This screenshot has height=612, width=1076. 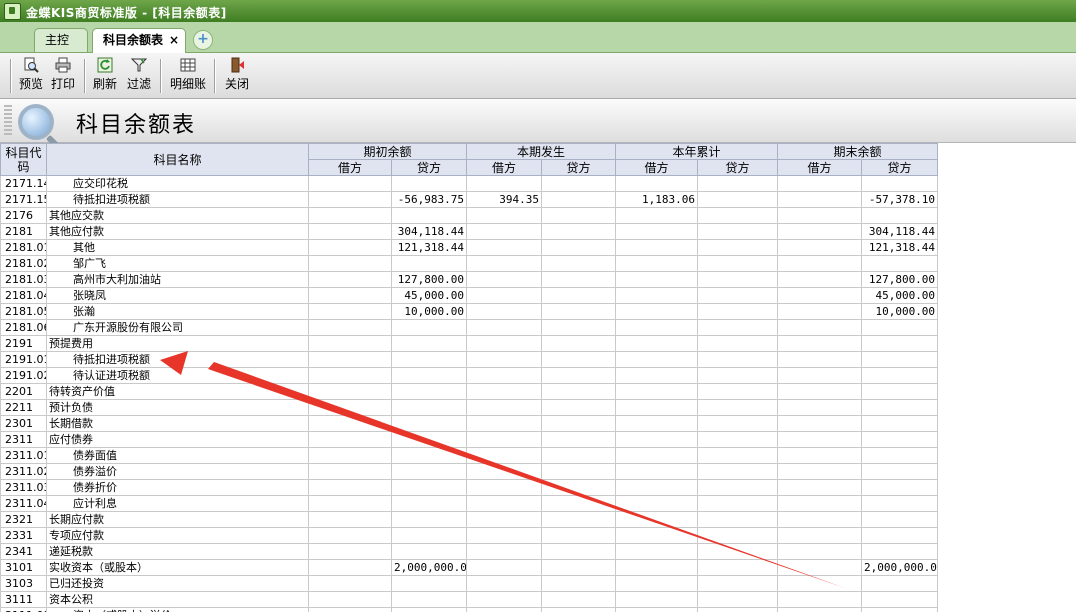 What do you see at coordinates (469, 583) in the screenshot?
I see `table-row: 3103 已归还投资` at bounding box center [469, 583].